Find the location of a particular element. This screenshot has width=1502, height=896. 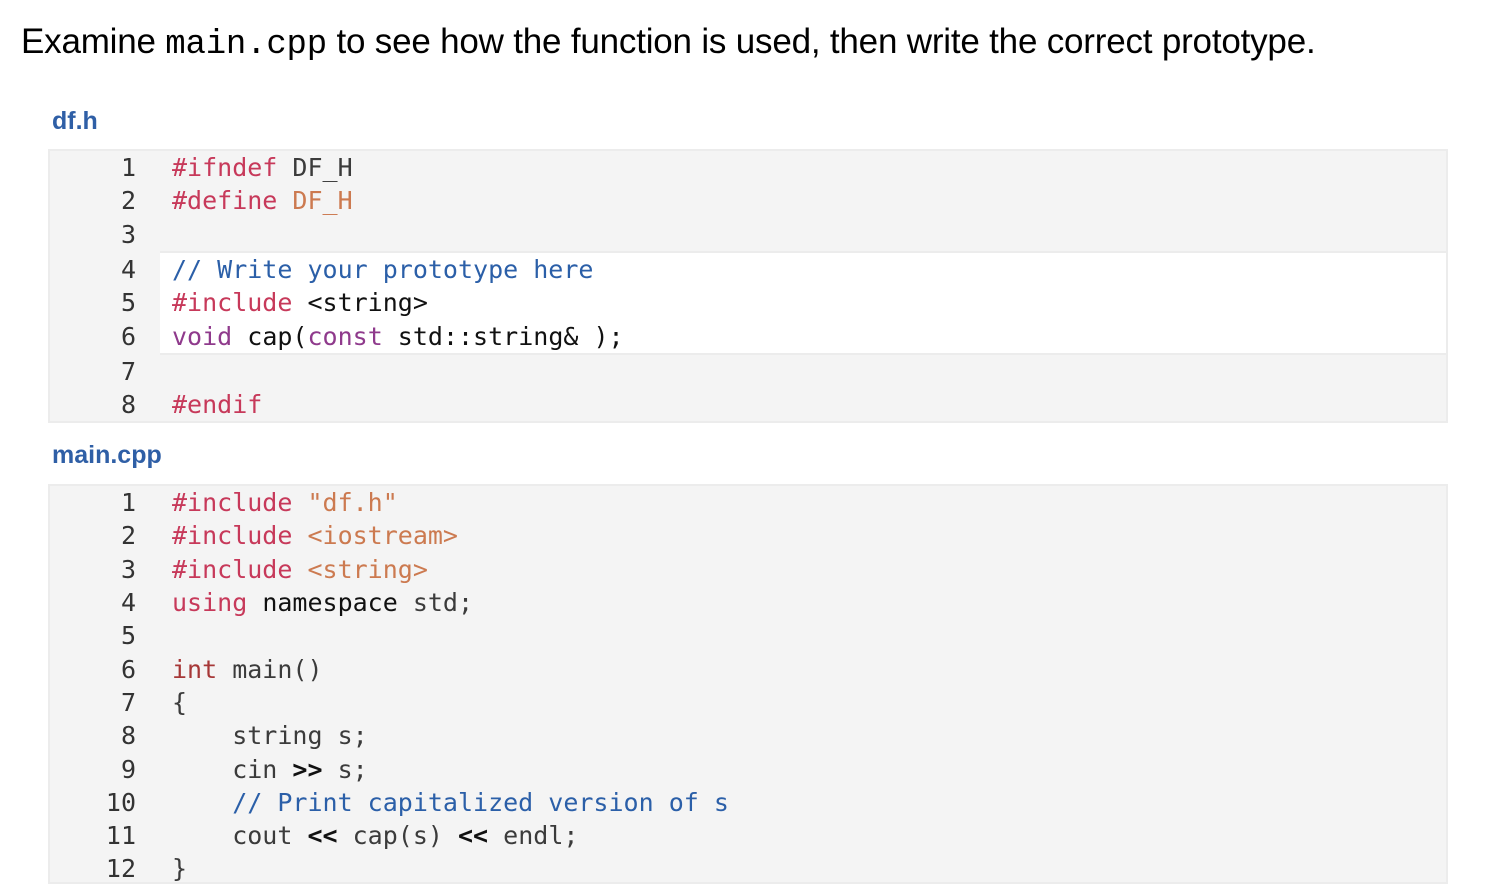

code-line: 10 // Print capitalized version of s is located at coordinates (748, 802).